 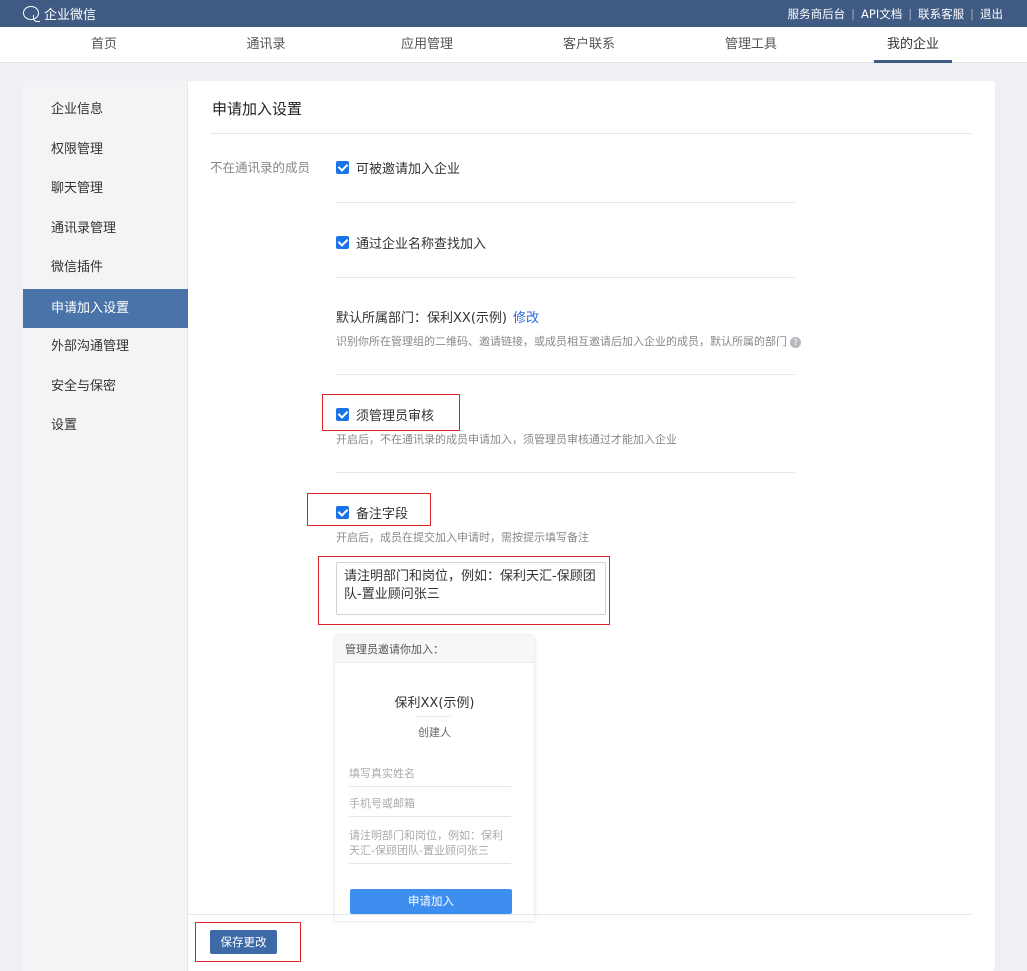 I want to click on dept-value: 保利XX(示例), so click(x=467, y=318).